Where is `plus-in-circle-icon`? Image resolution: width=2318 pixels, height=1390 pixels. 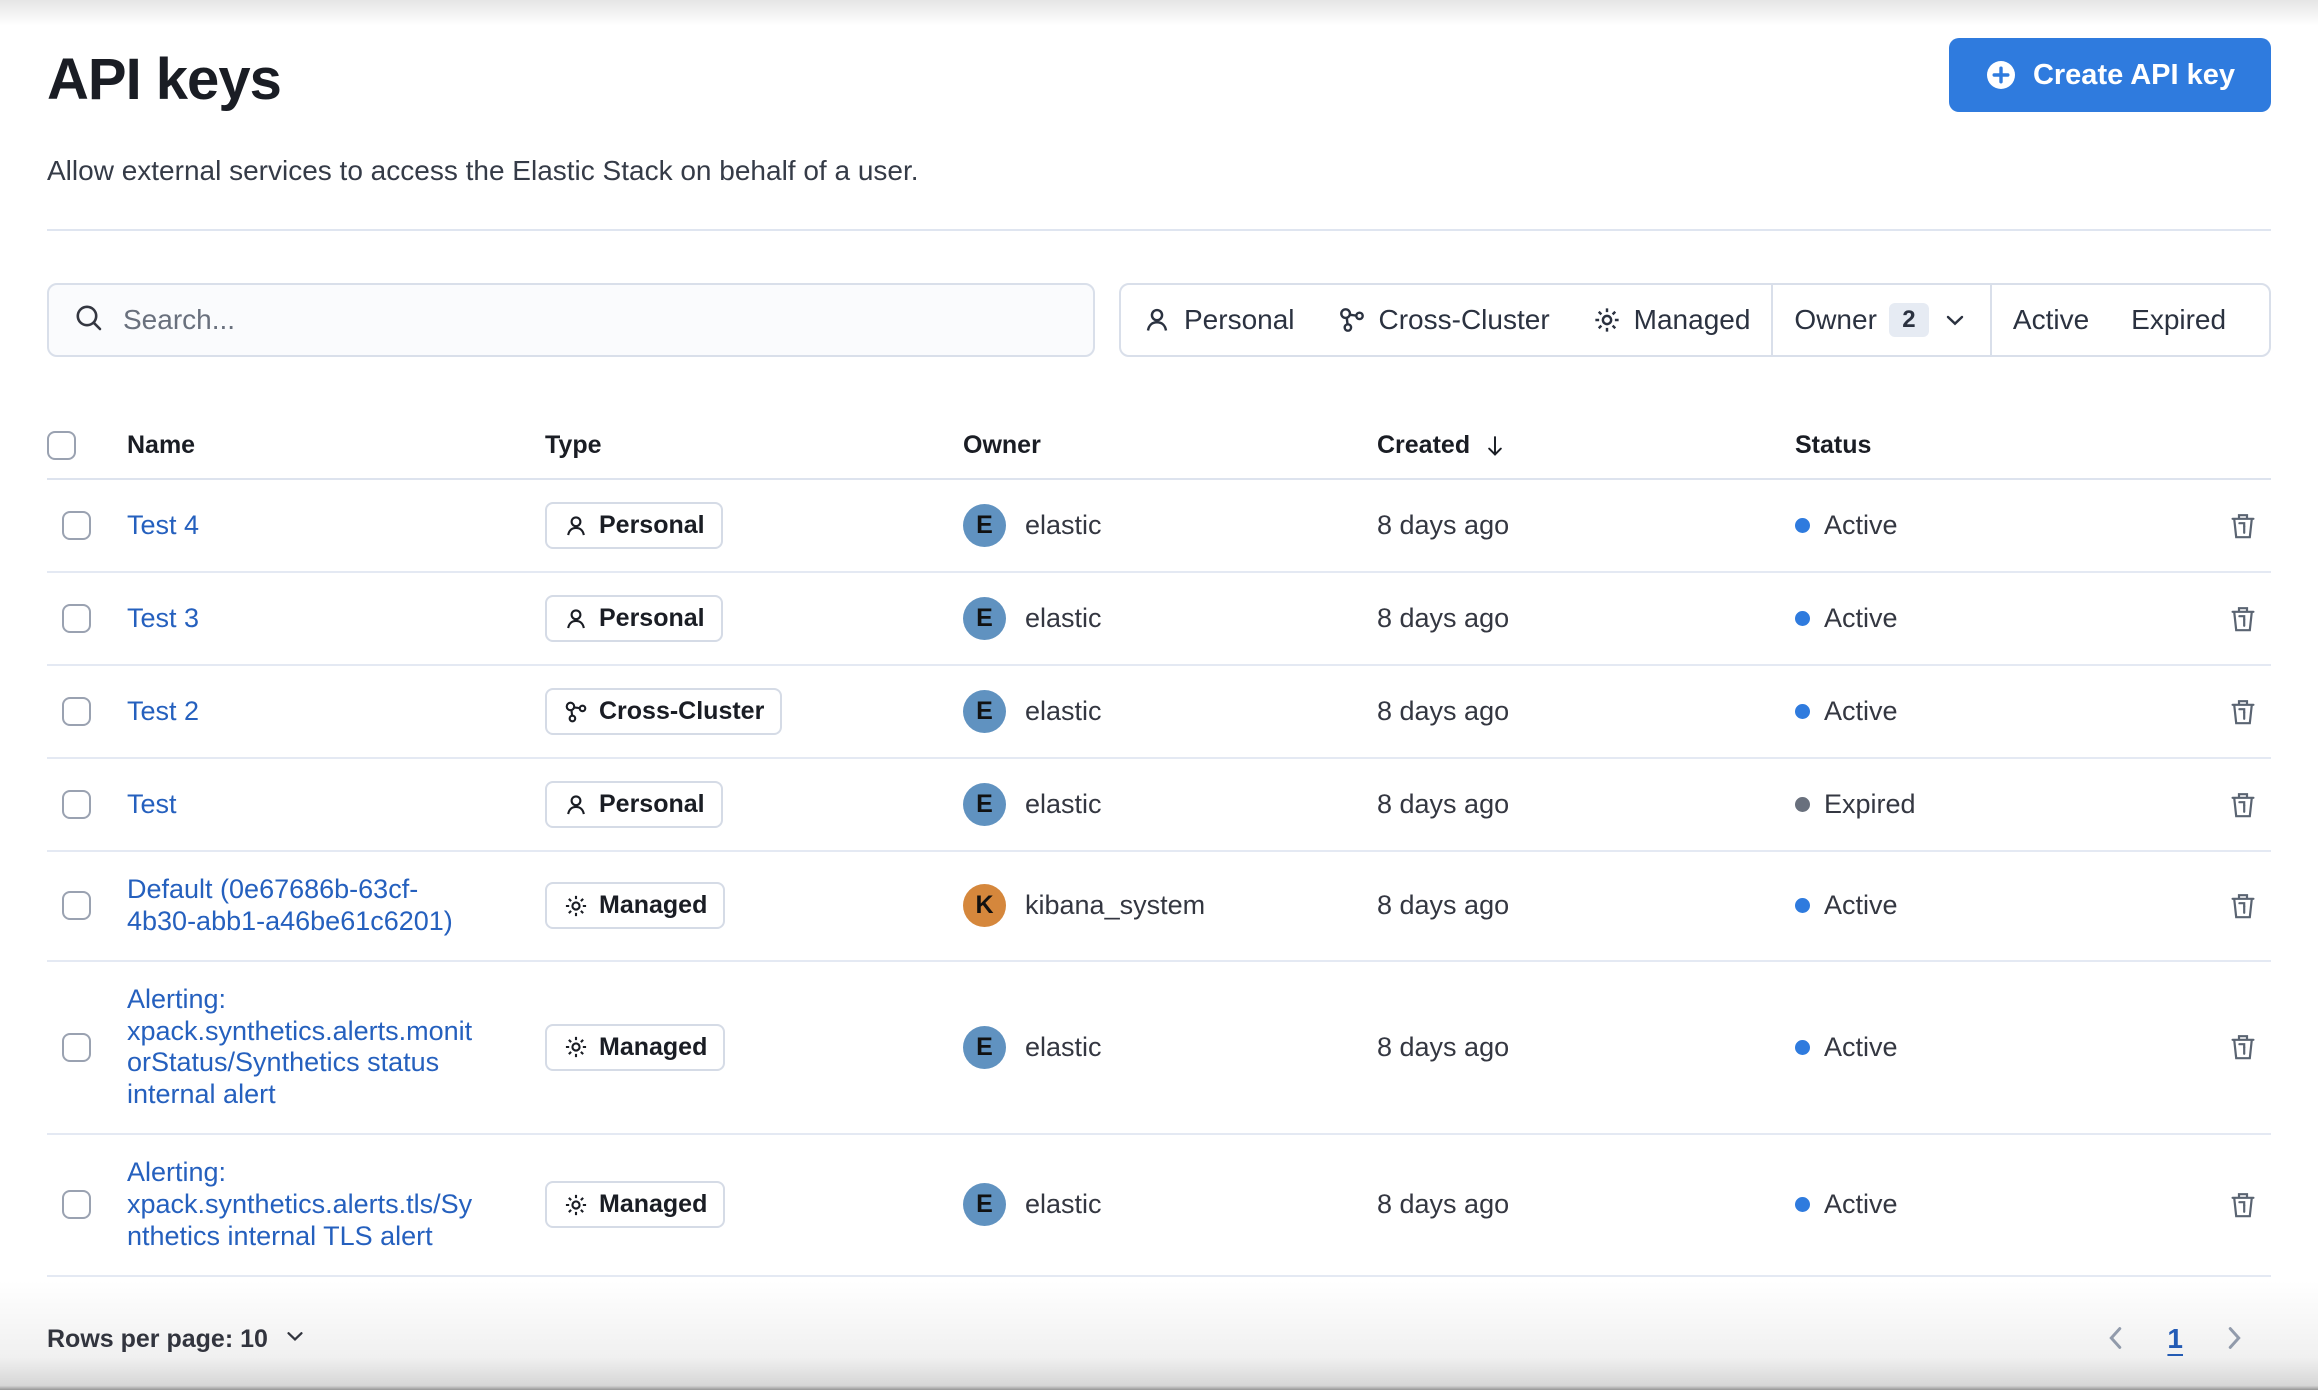
plus-in-circle-icon is located at coordinates (2001, 75).